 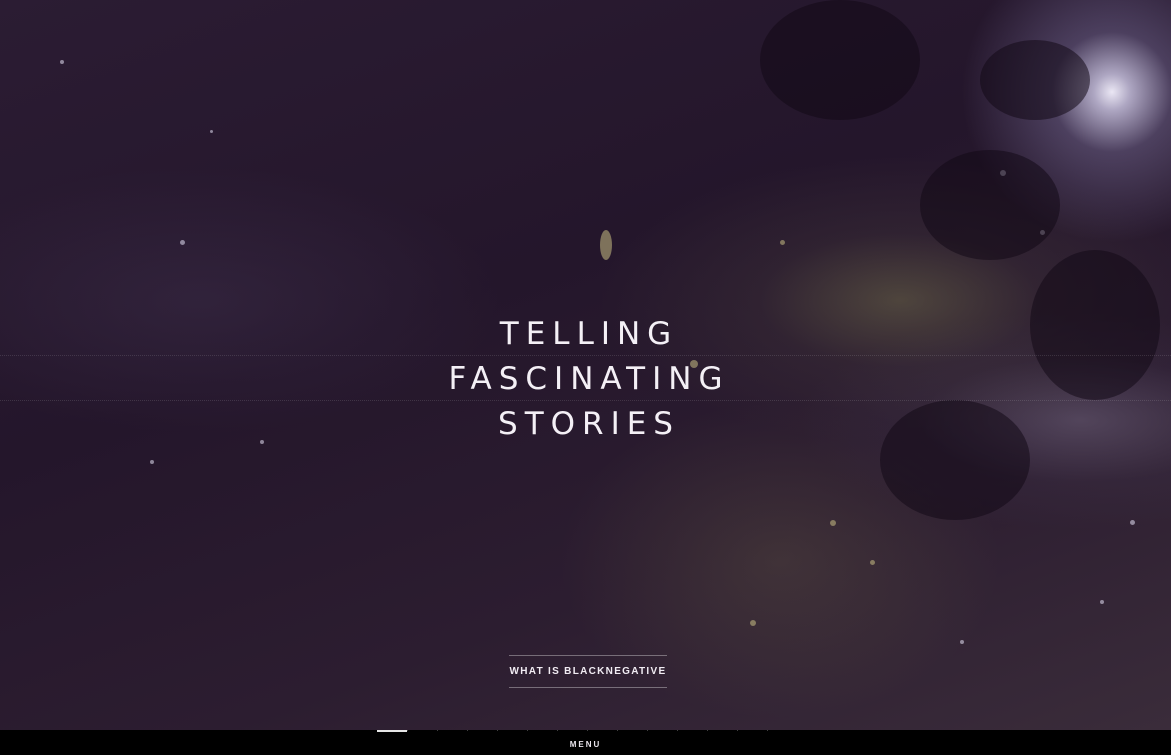 I want to click on slide-progress, so click(x=587, y=731).